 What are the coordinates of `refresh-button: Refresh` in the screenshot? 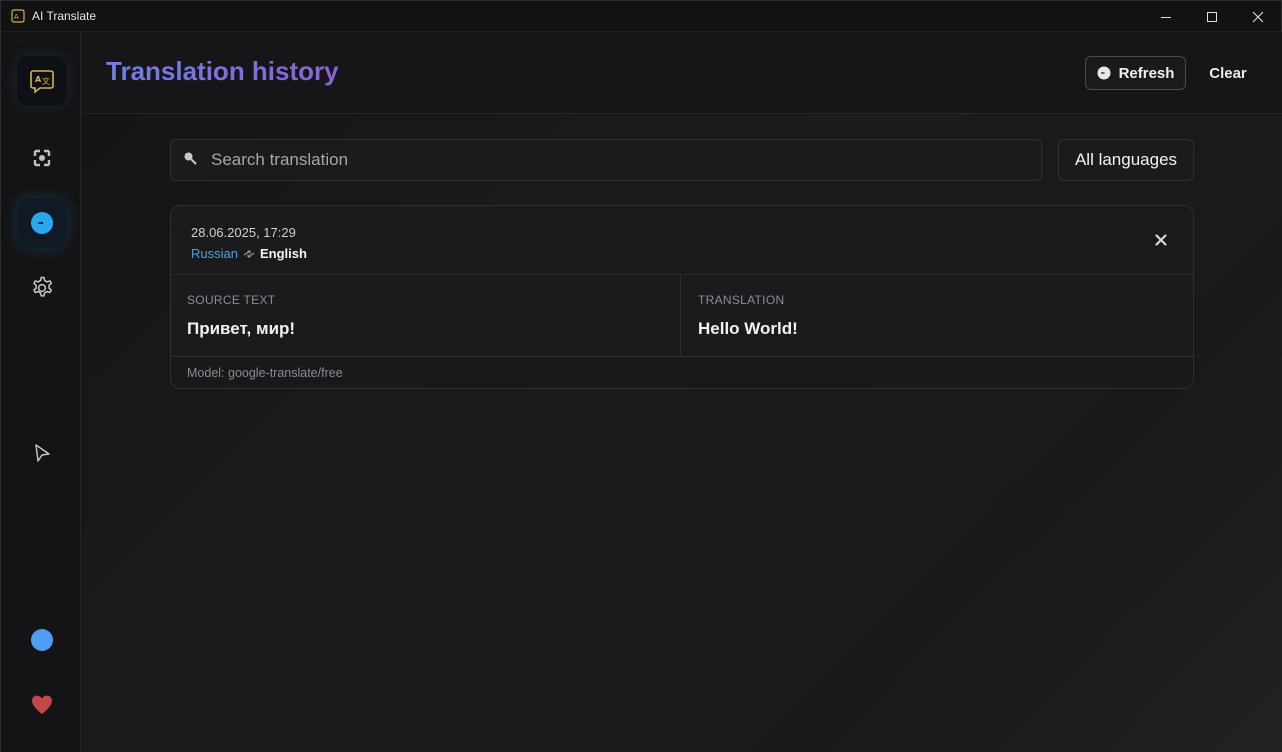 It's located at (1135, 73).